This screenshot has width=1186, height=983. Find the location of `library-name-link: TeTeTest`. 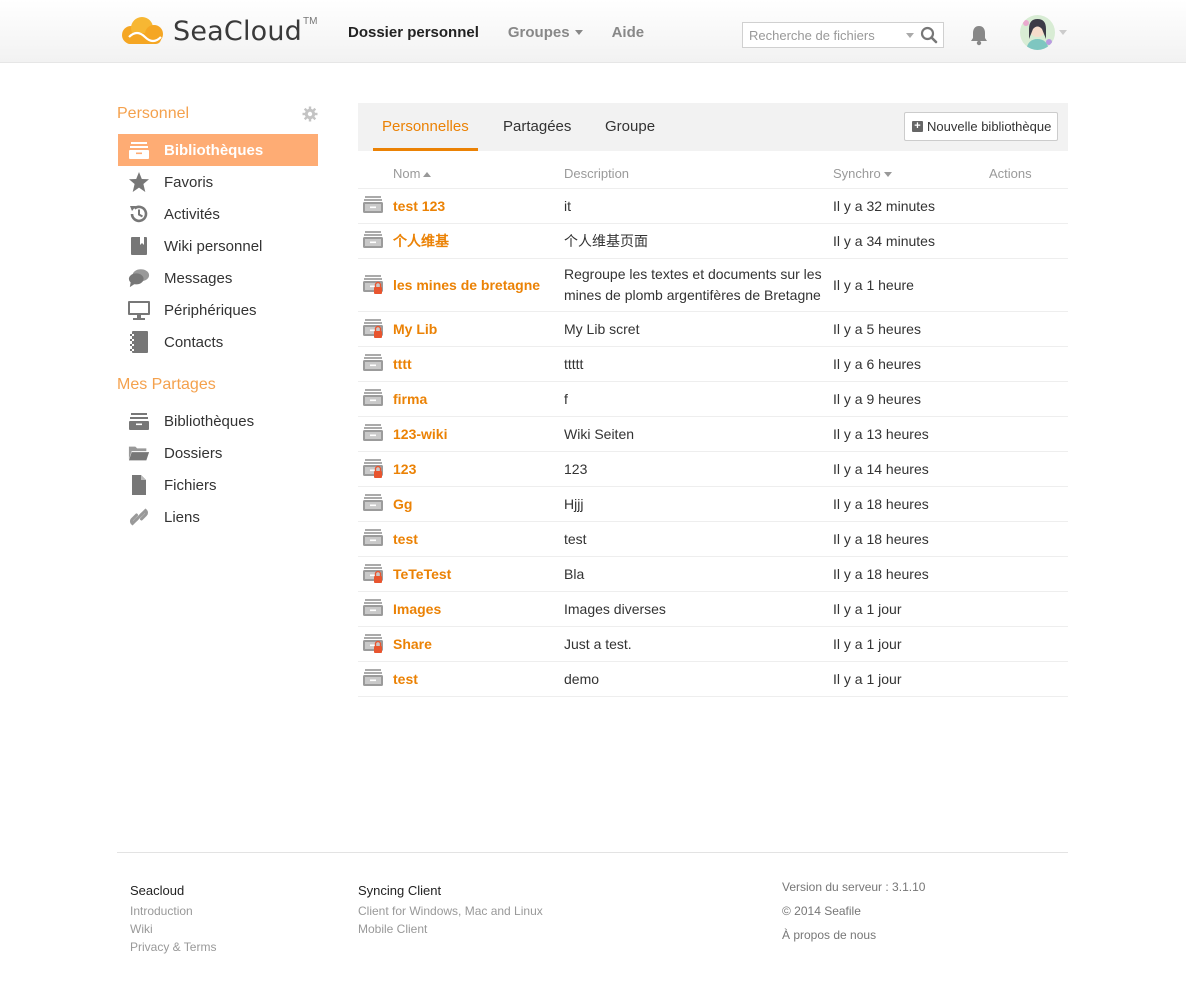

library-name-link: TeTeTest is located at coordinates (422, 574).